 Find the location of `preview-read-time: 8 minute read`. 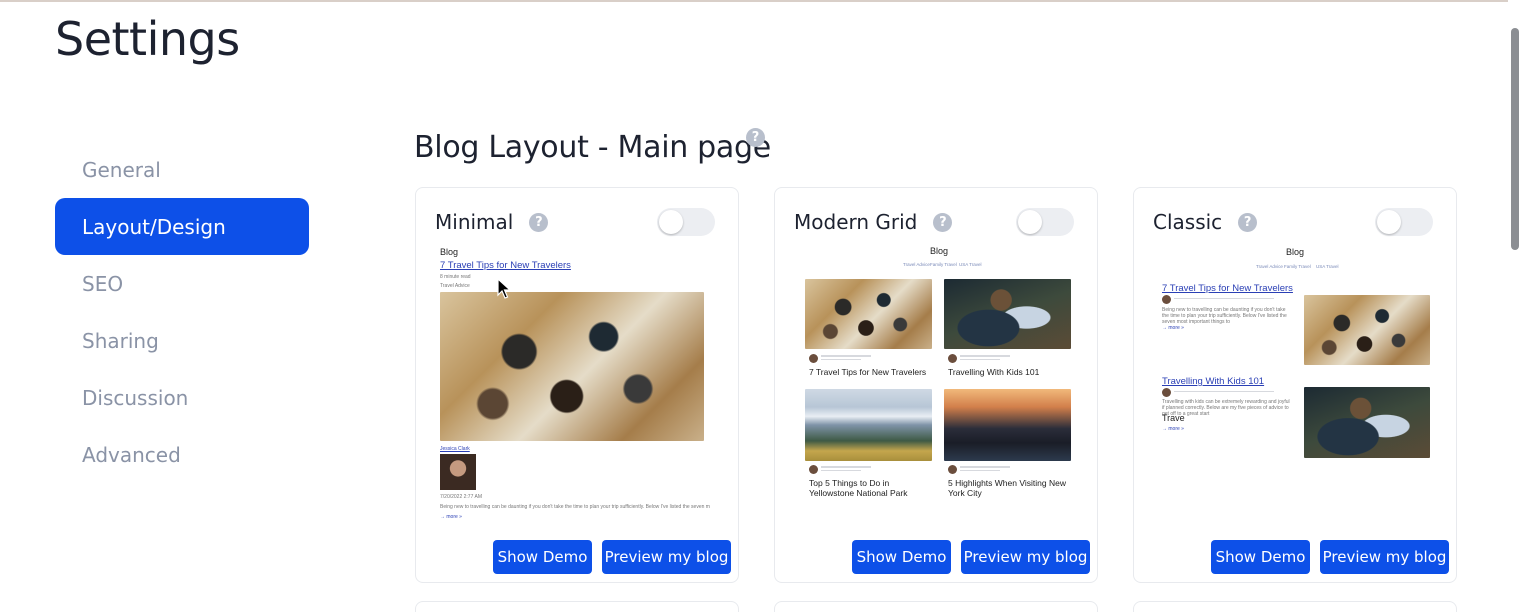

preview-read-time: 8 minute read is located at coordinates (455, 277).